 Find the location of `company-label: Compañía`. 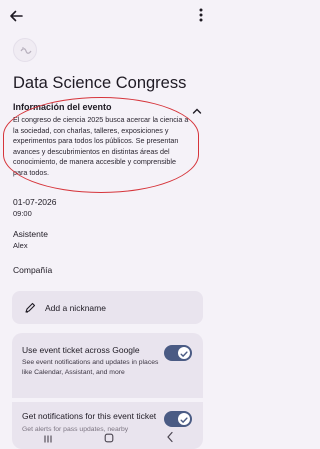

company-label: Compañía is located at coordinates (33, 270).